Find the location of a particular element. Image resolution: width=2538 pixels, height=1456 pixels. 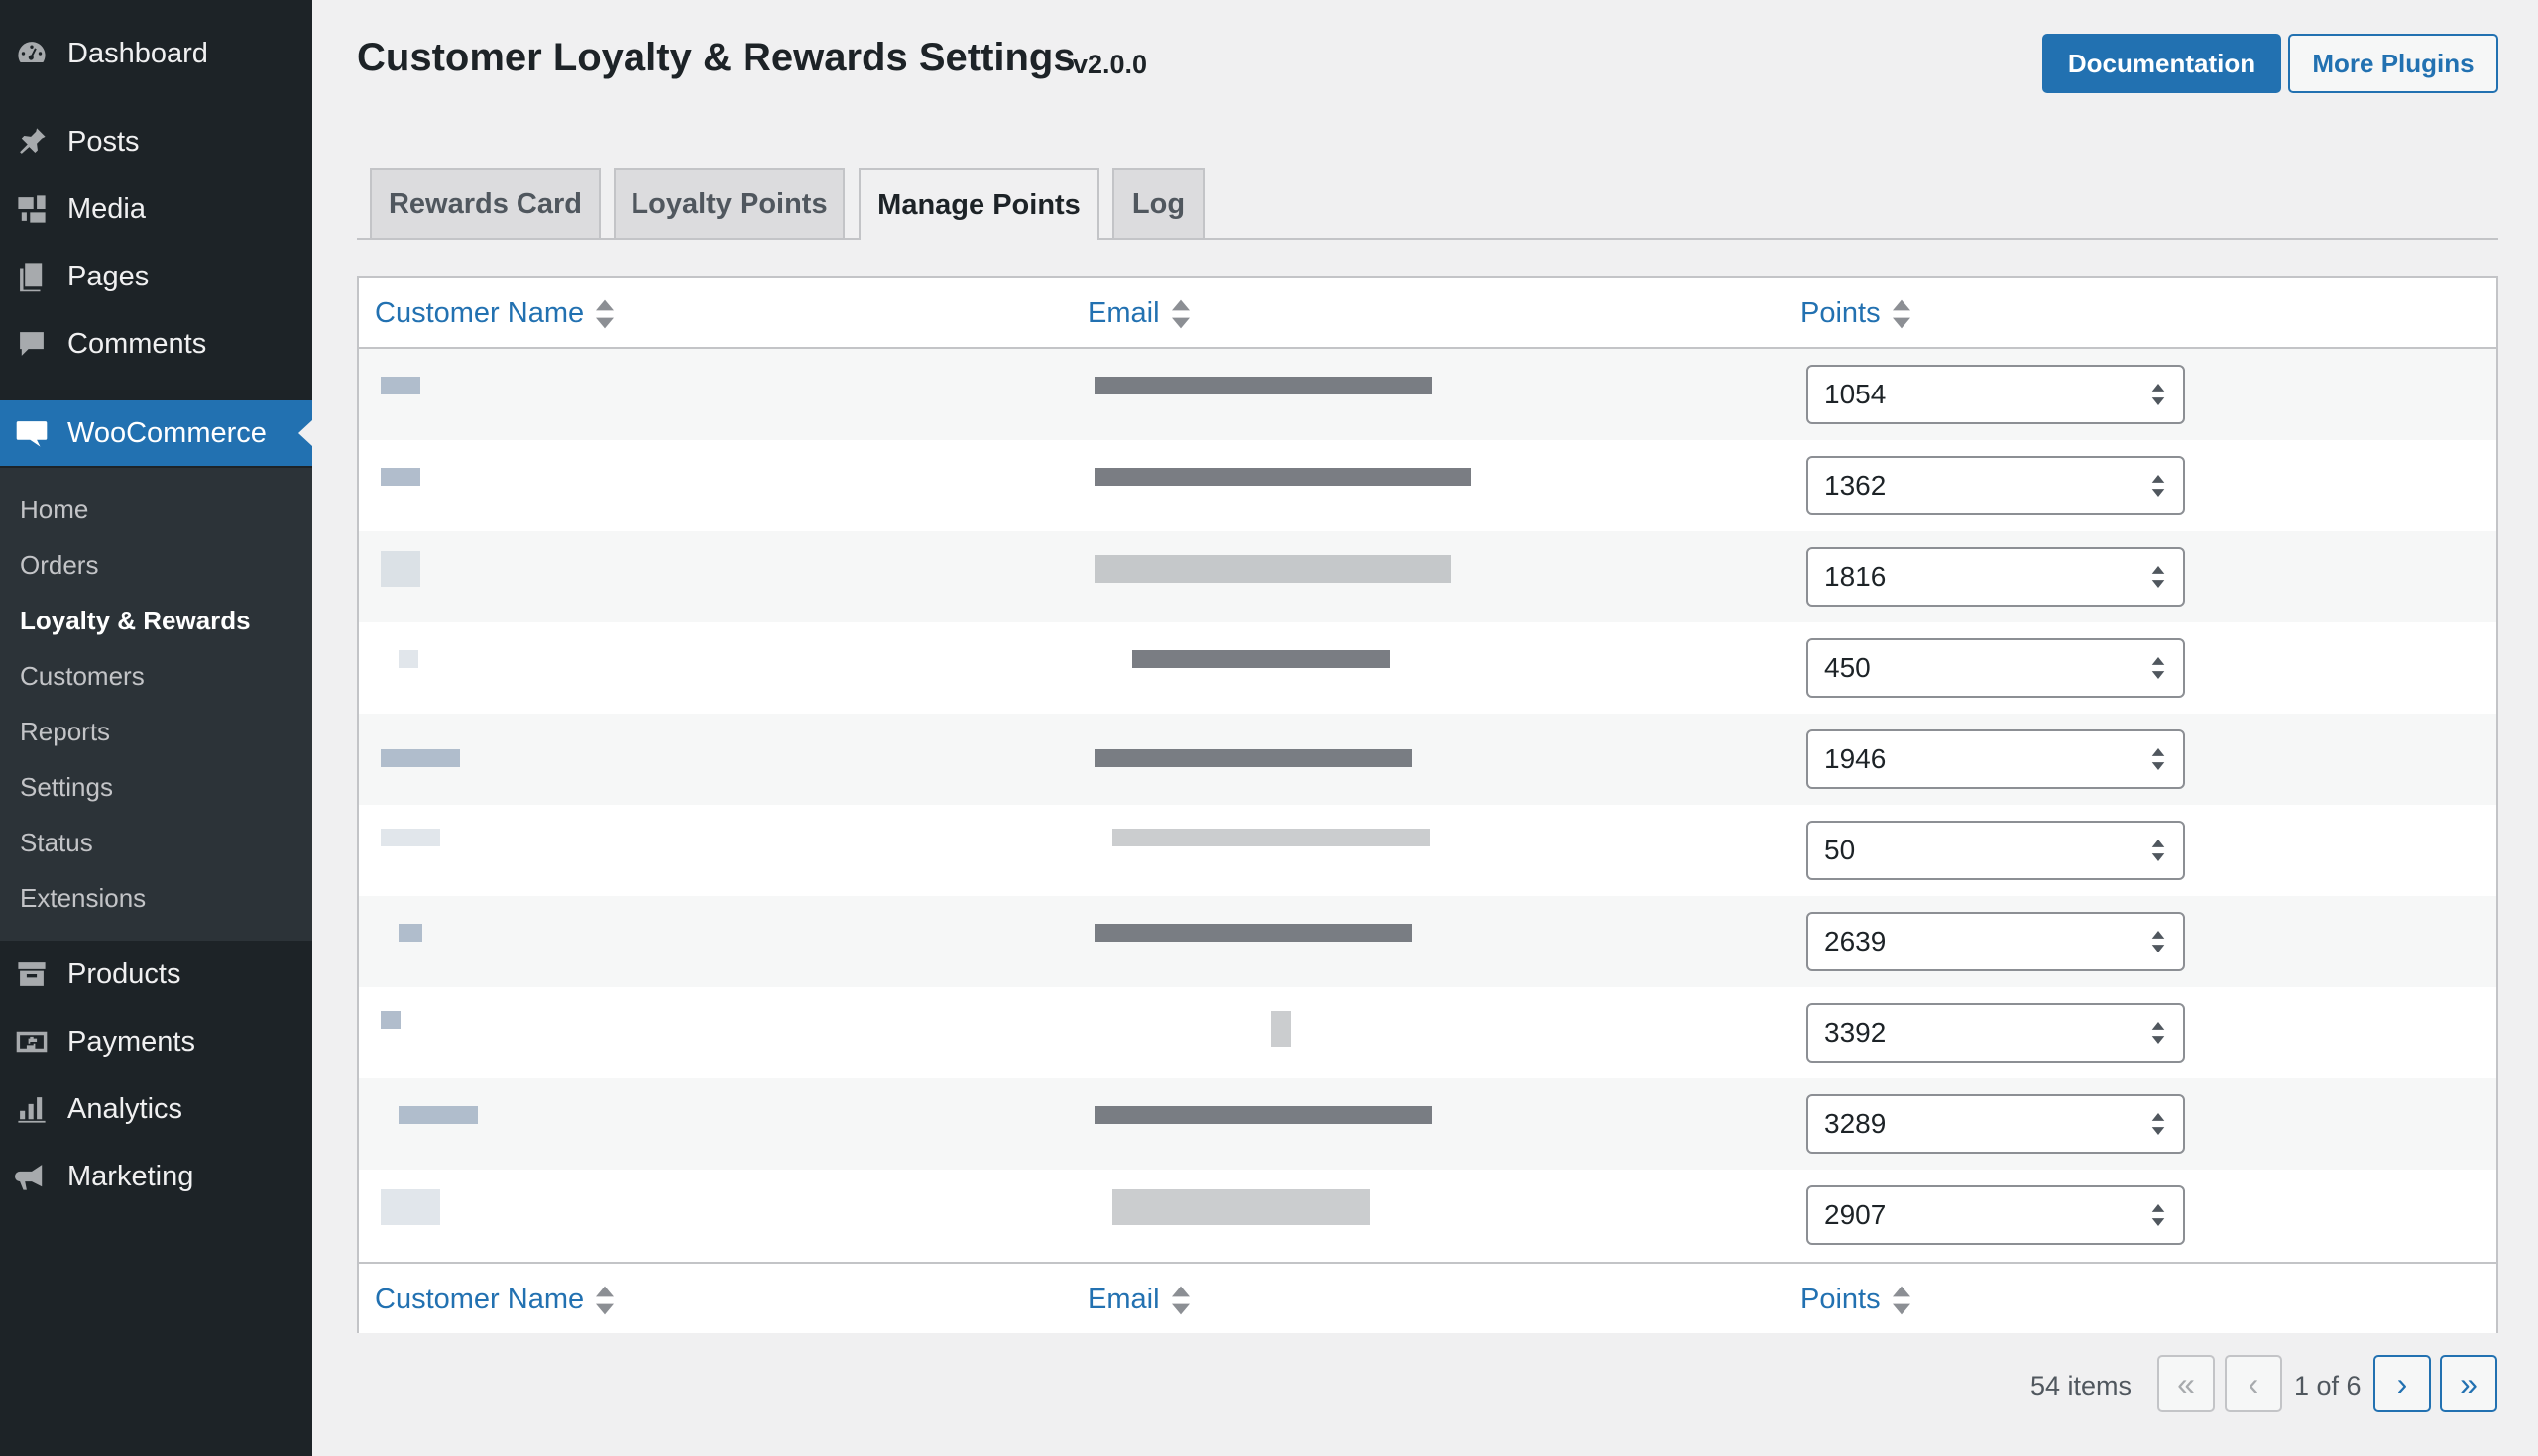

chart-bar-icon is located at coordinates (32, 1109).